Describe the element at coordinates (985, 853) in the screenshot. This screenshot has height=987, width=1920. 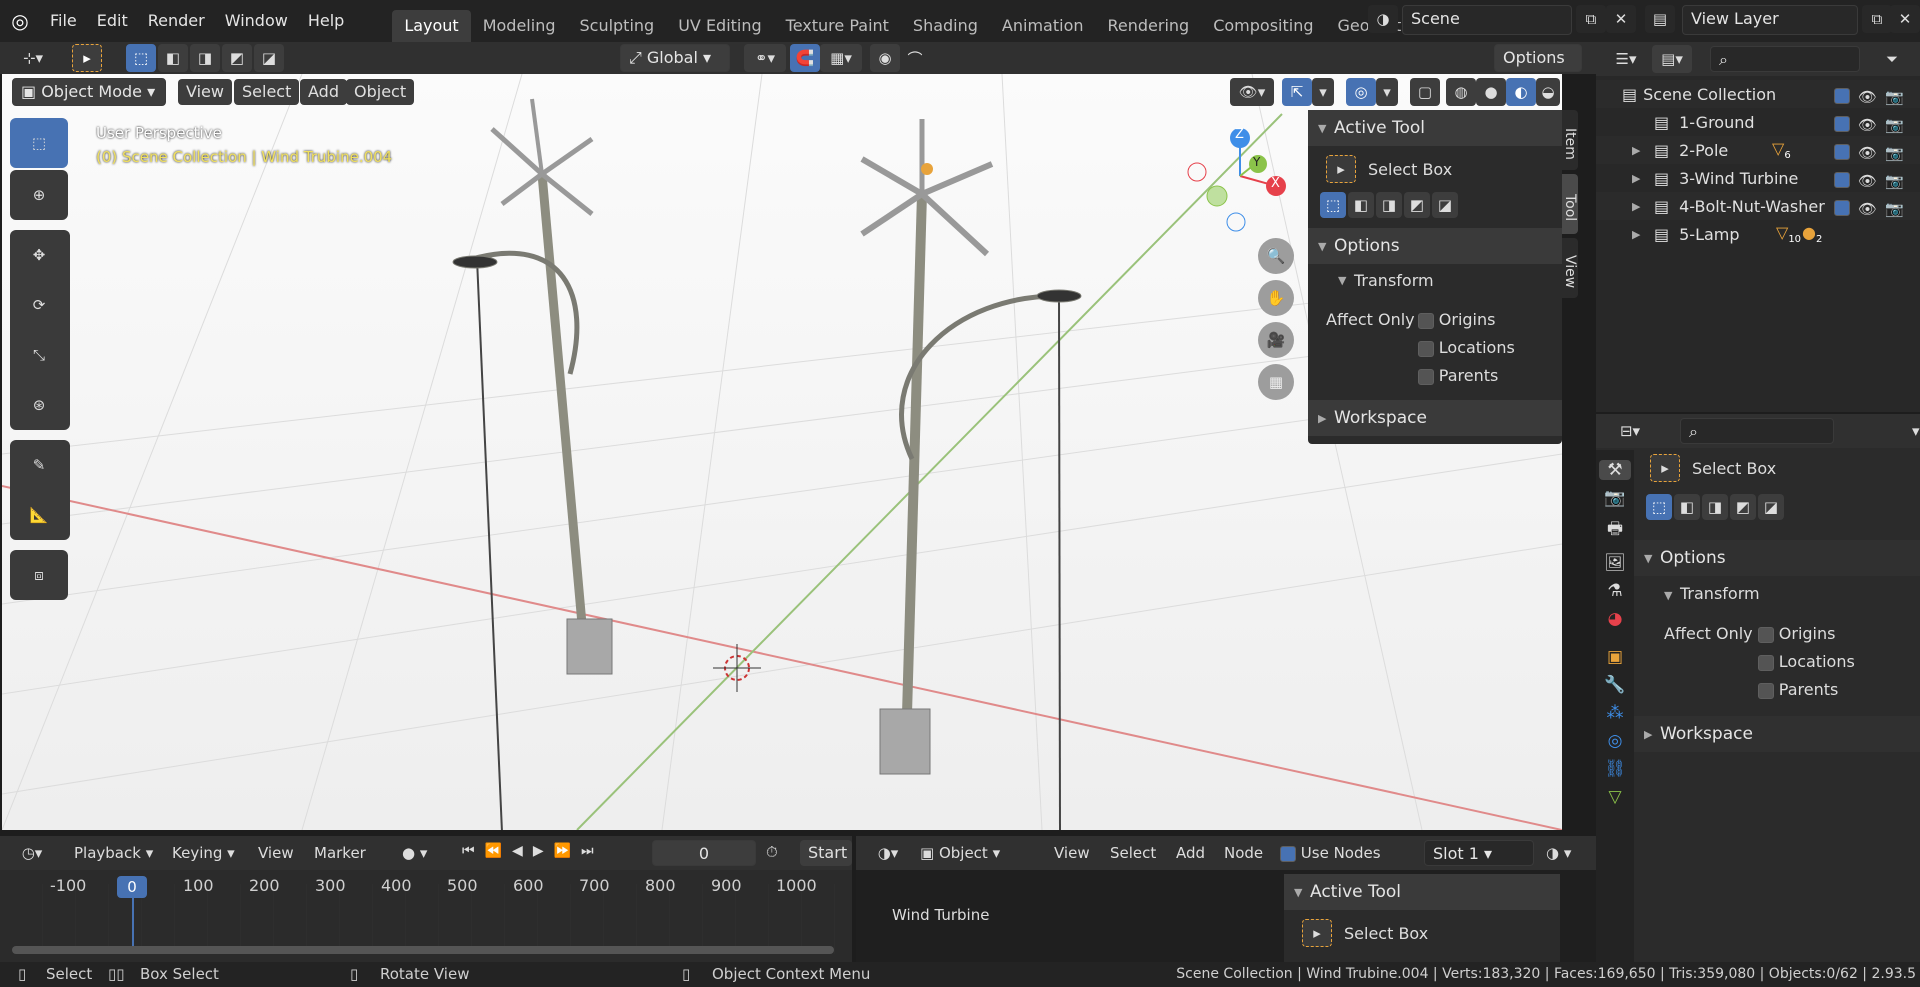
I see `shader-object-dropdown: ▣ Object ▾` at that location.